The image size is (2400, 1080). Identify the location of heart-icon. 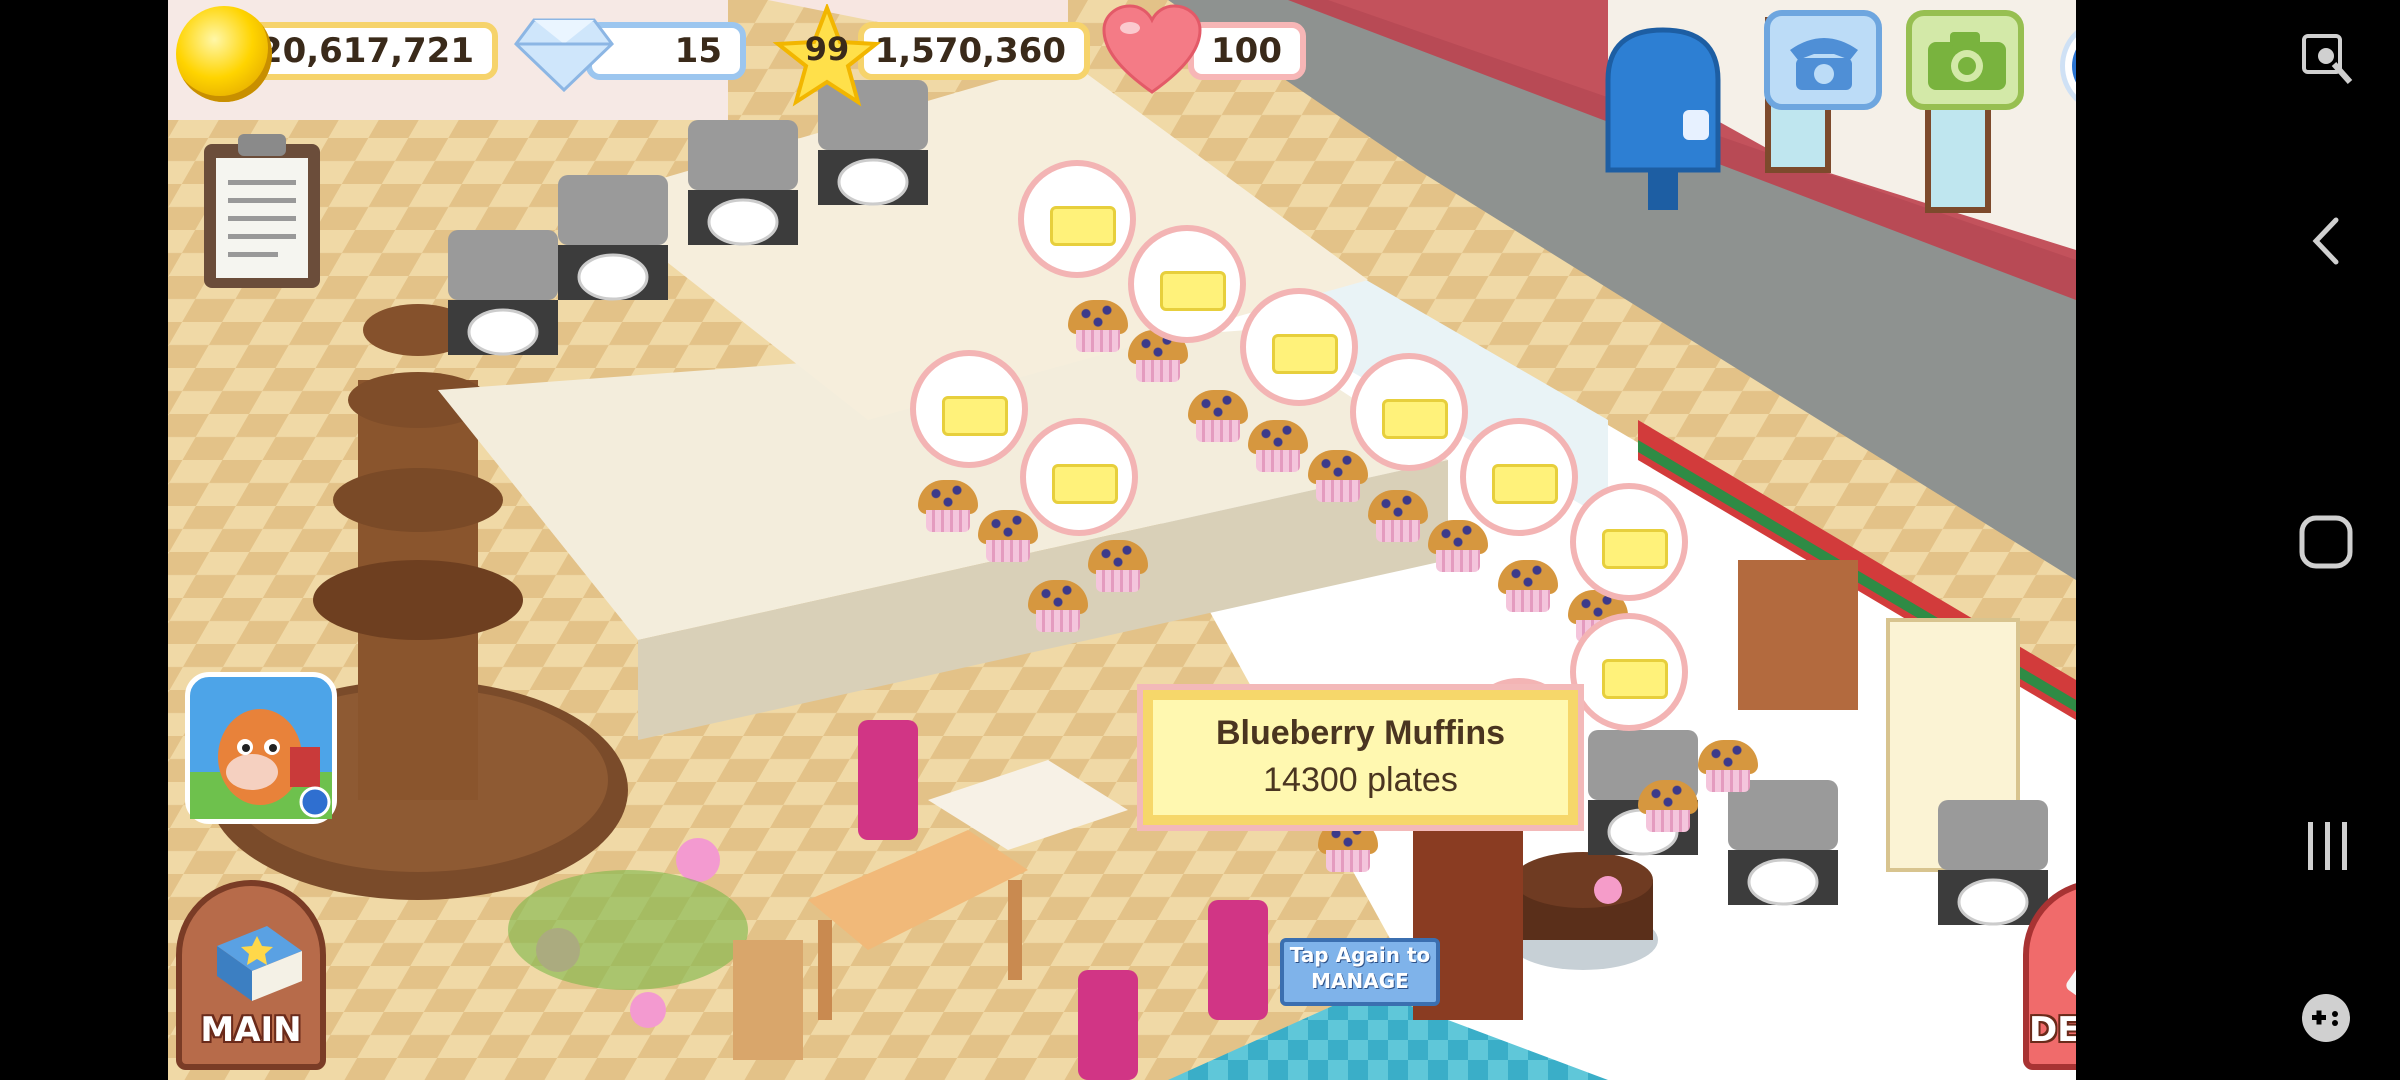
(1152, 50).